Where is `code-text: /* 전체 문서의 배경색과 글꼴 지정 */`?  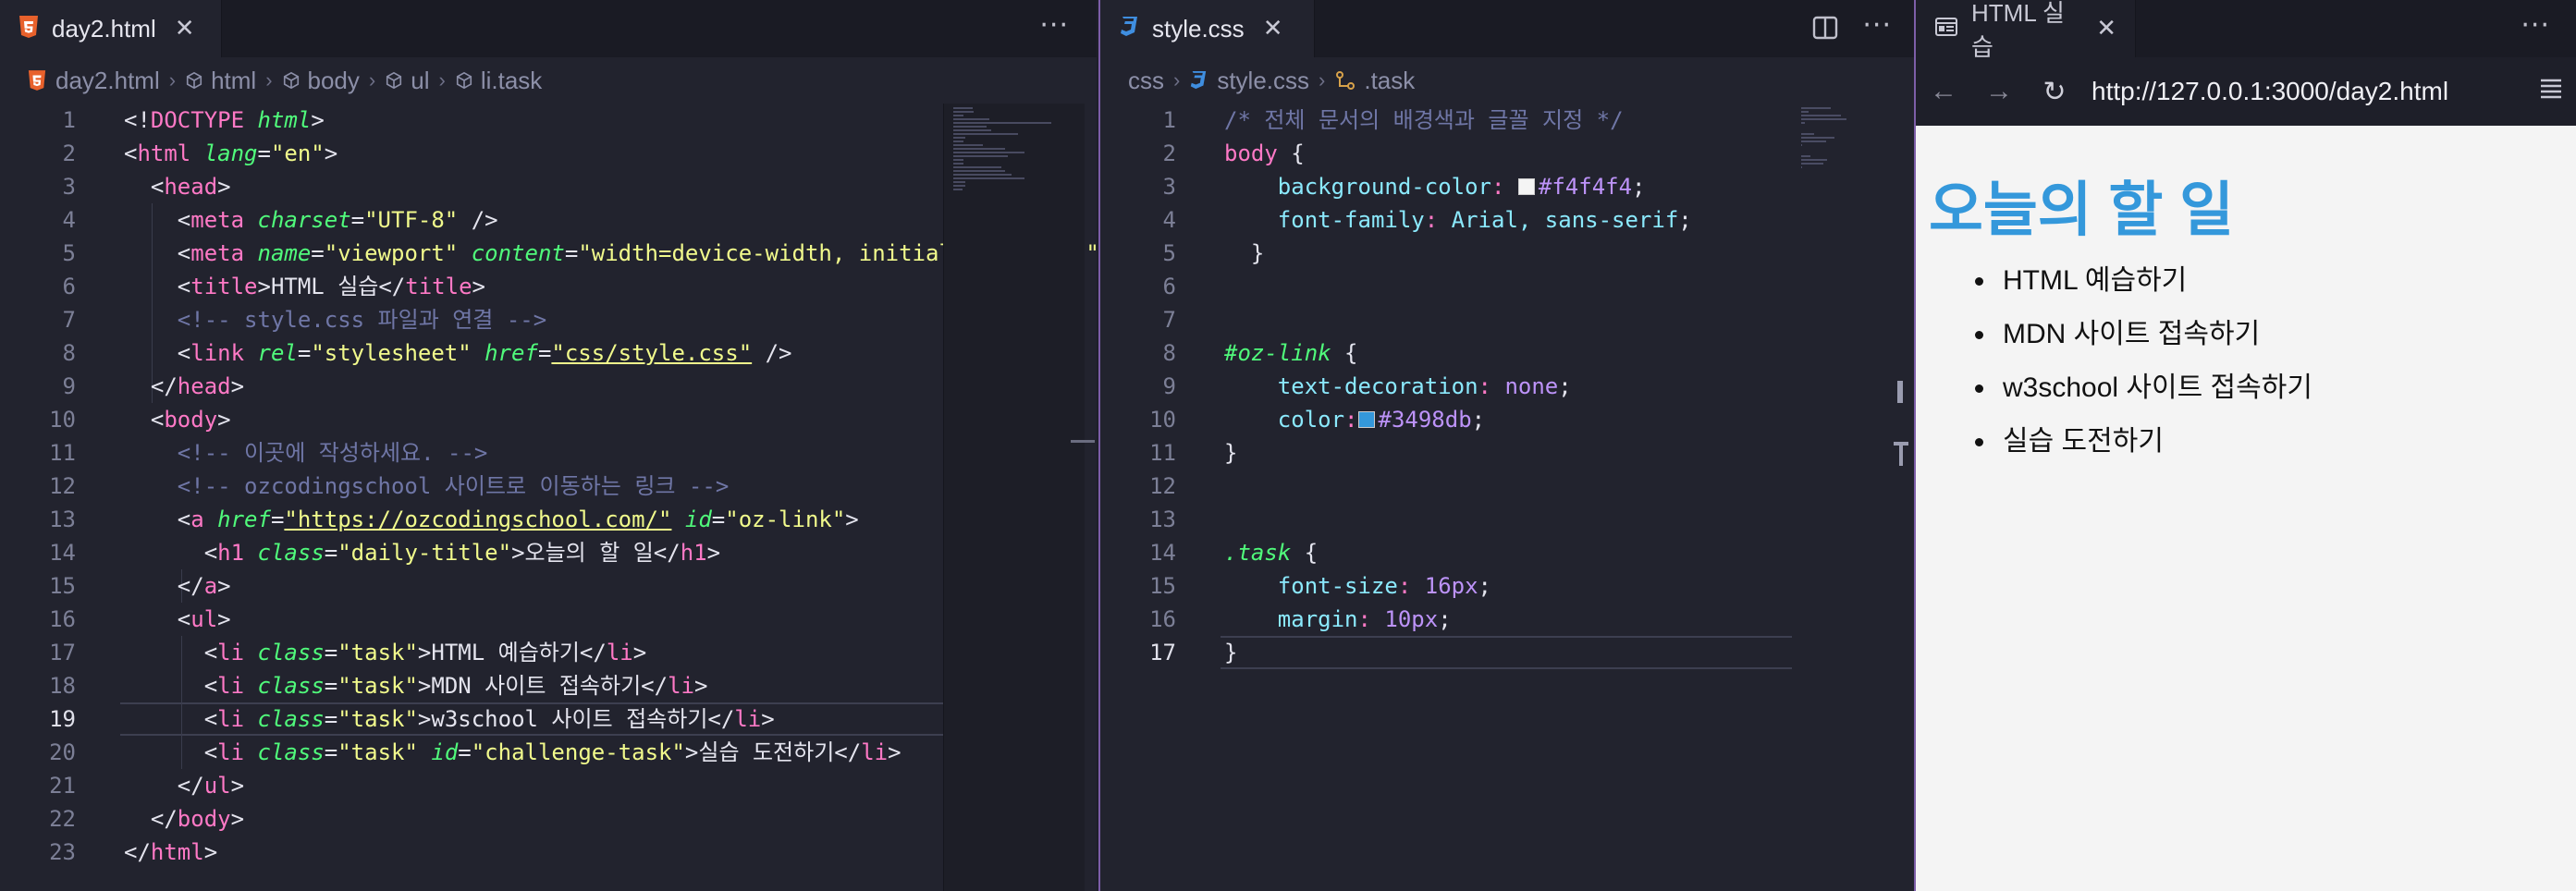
code-text: /* 전체 문서의 배경색과 글꼴 지정 */ is located at coordinates (1424, 120).